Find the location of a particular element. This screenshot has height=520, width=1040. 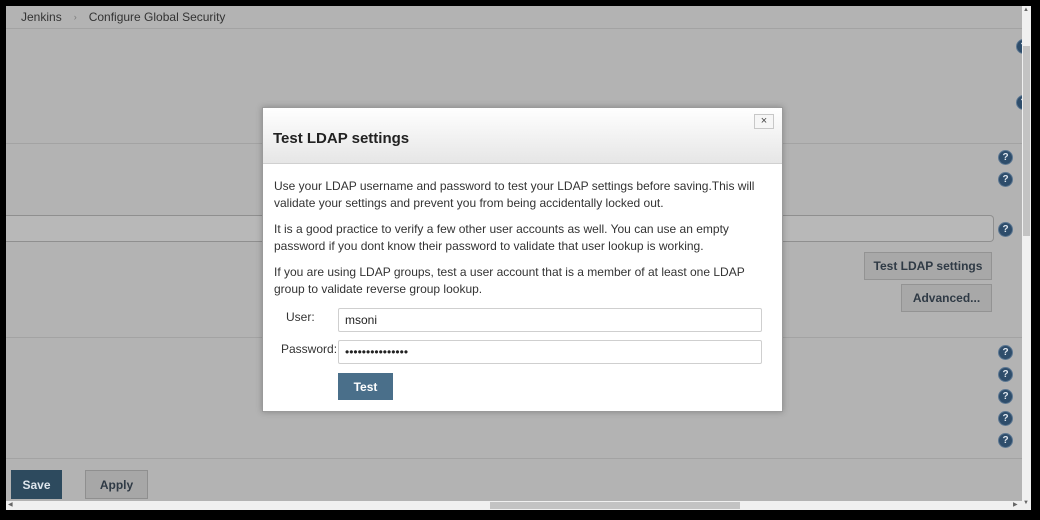

user-label: User: is located at coordinates (300, 317).